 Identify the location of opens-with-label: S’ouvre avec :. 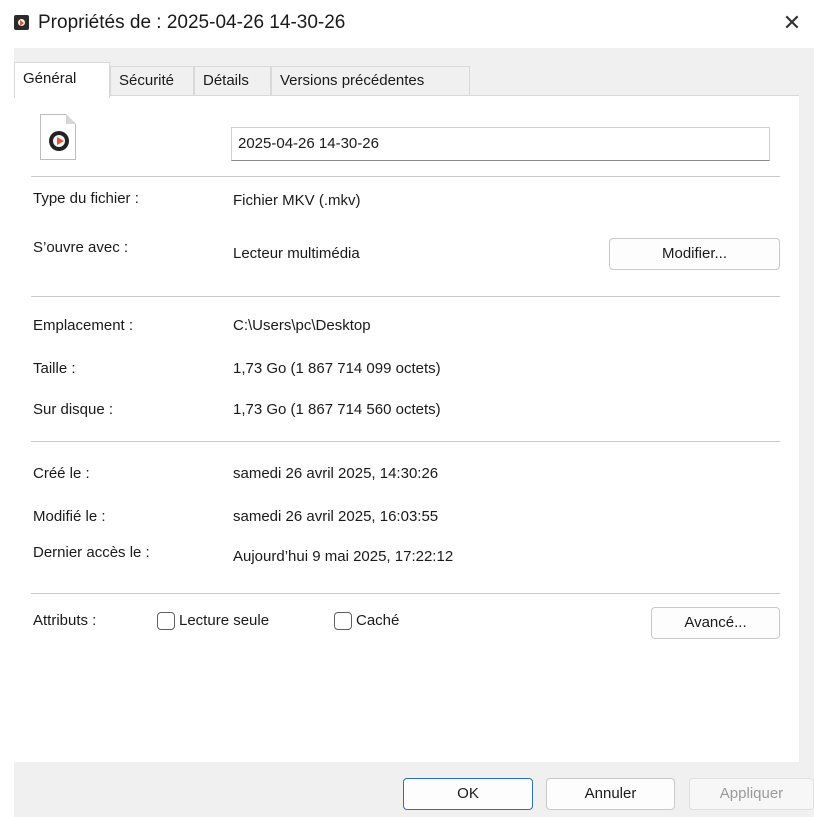
(81, 247).